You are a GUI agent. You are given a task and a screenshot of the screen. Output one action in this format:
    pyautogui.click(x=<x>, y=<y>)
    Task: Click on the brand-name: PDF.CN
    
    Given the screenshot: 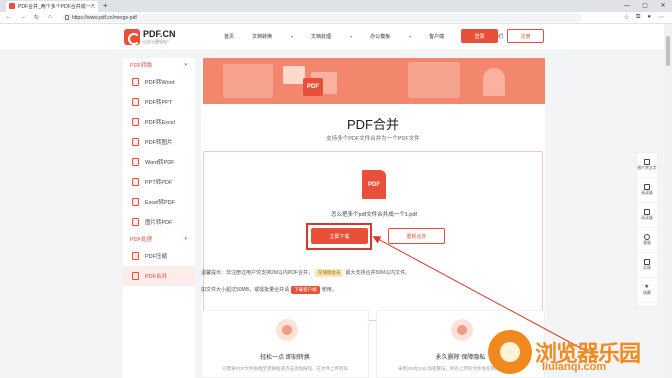 What is the action you would take?
    pyautogui.click(x=159, y=34)
    